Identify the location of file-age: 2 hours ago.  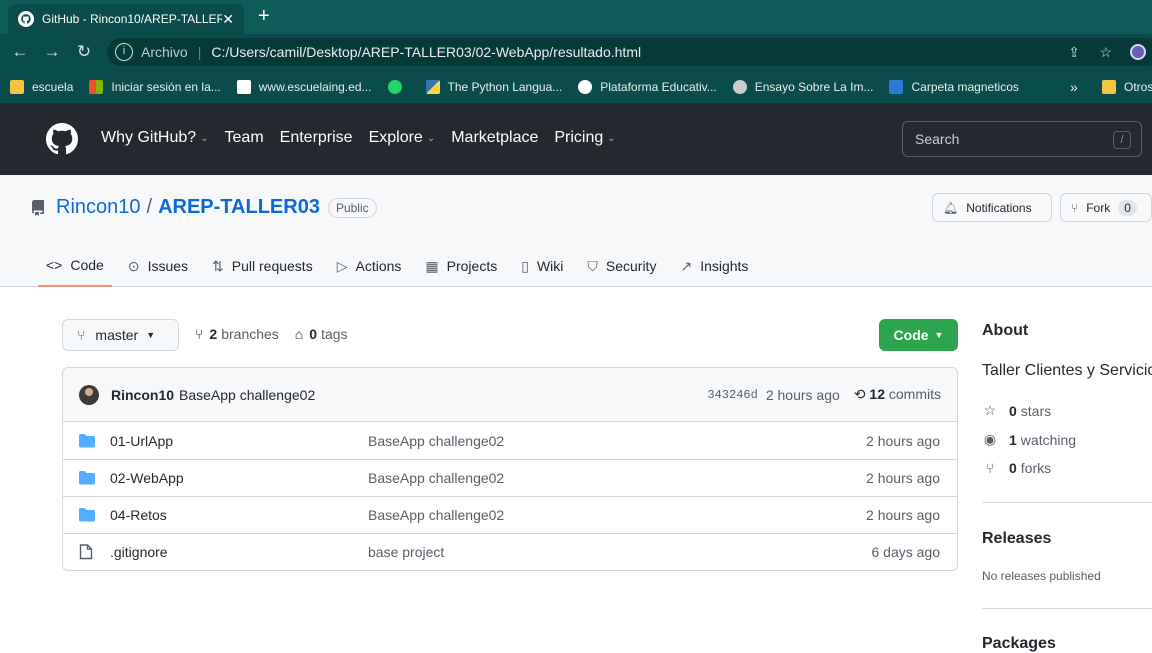
(903, 440).